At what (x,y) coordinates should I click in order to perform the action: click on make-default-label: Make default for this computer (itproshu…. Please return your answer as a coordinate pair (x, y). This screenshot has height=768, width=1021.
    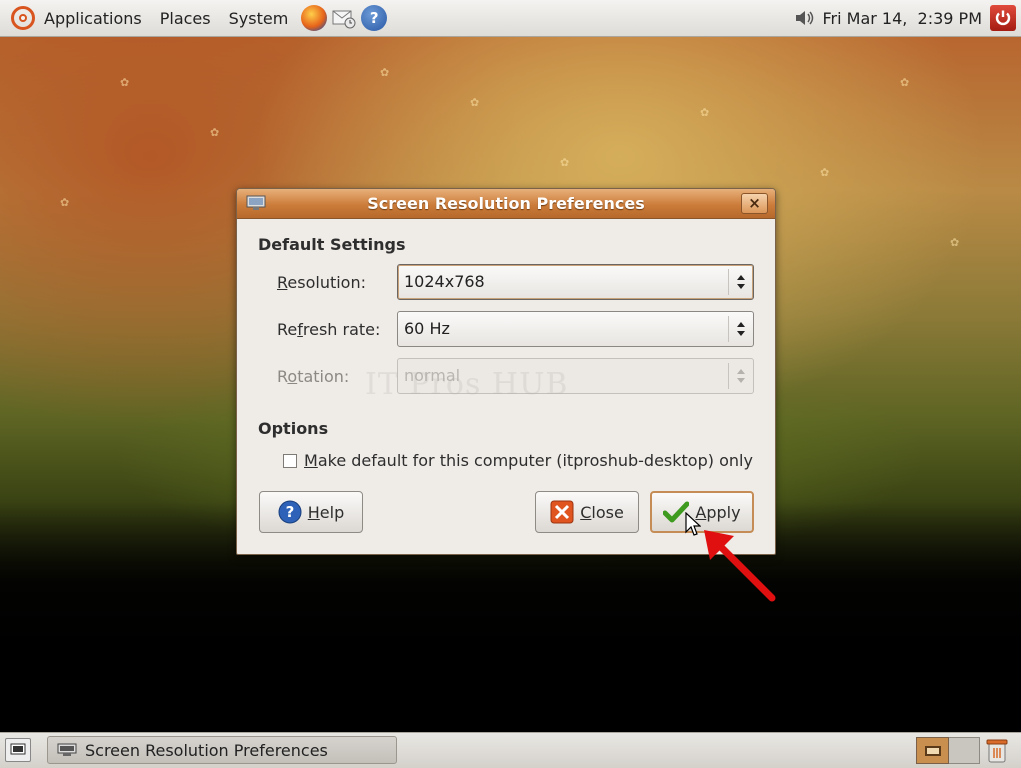
    Looking at the image, I should click on (528, 460).